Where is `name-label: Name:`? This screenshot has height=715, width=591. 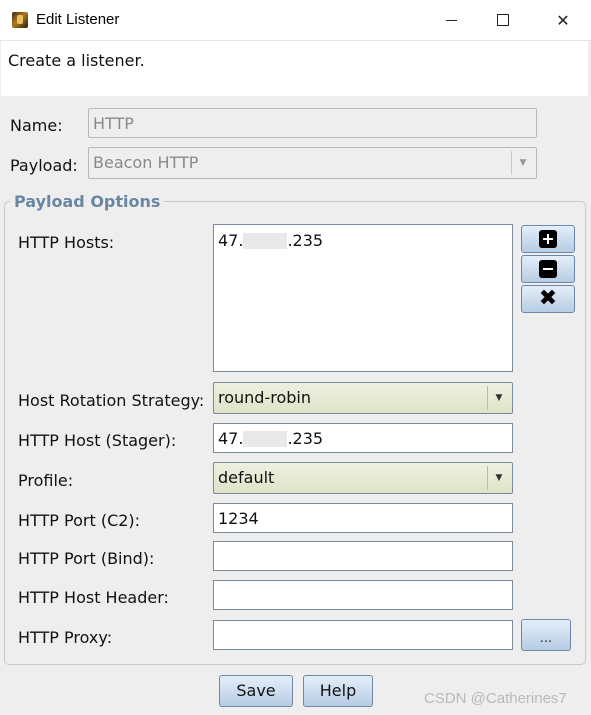 name-label: Name: is located at coordinates (36, 125).